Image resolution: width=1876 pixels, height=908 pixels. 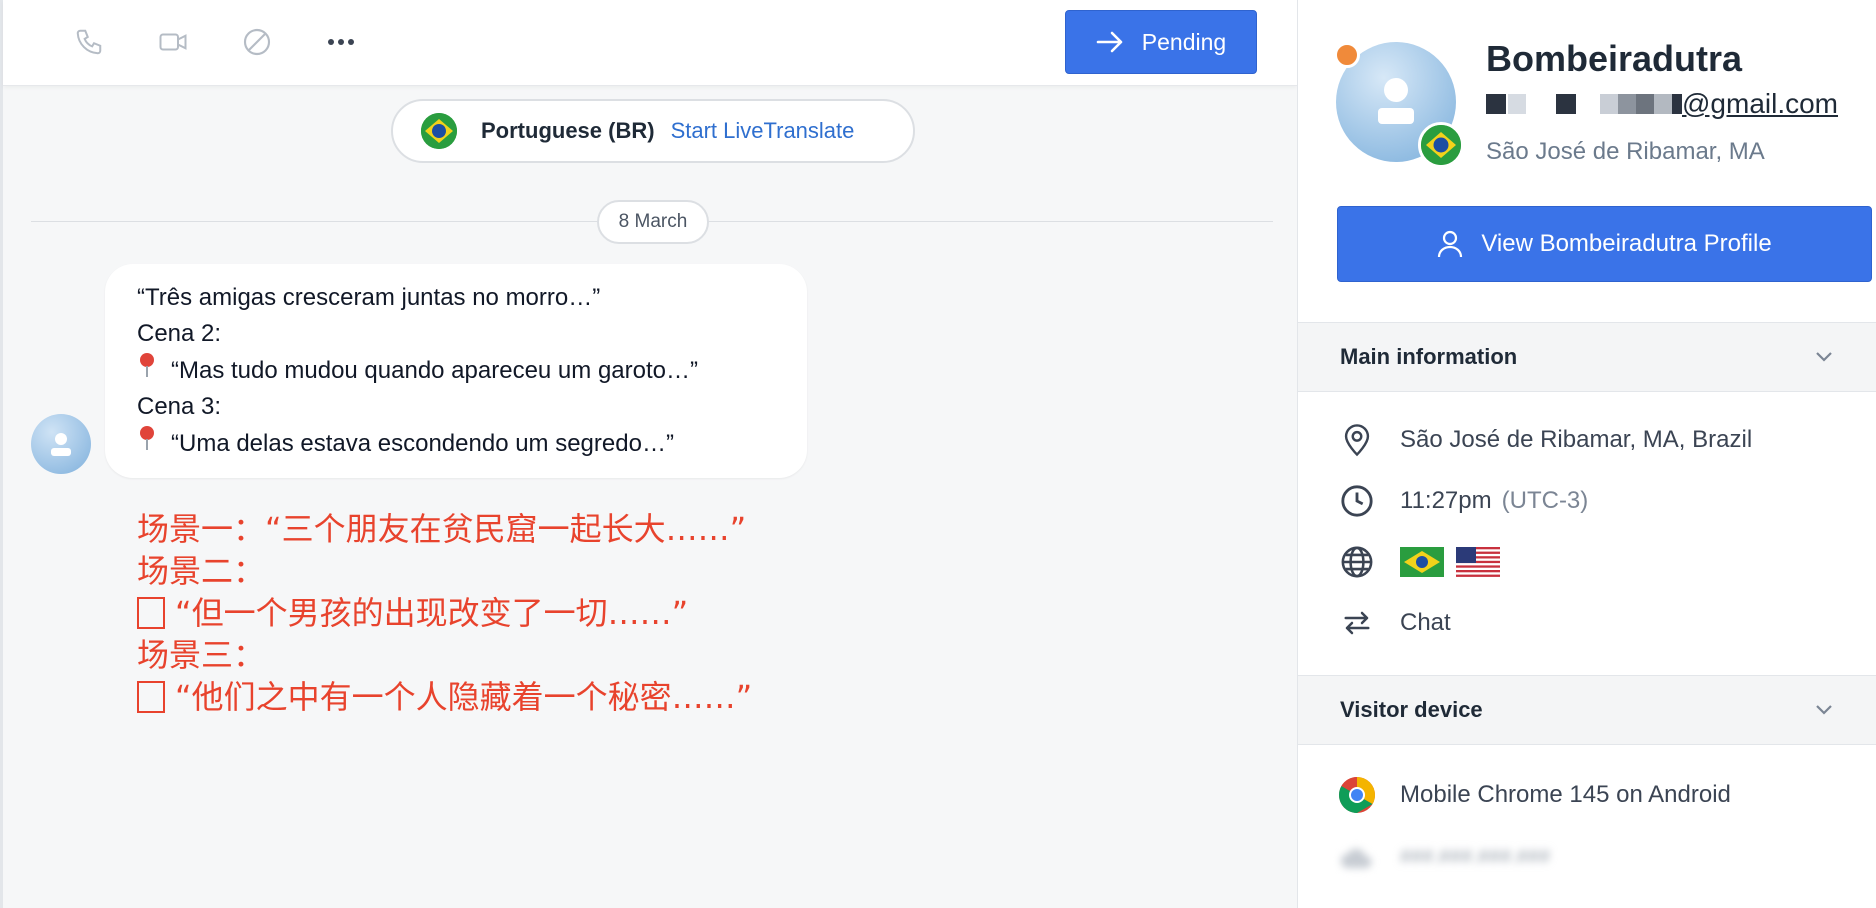 I want to click on visitor-avatar, so click(x=61, y=444).